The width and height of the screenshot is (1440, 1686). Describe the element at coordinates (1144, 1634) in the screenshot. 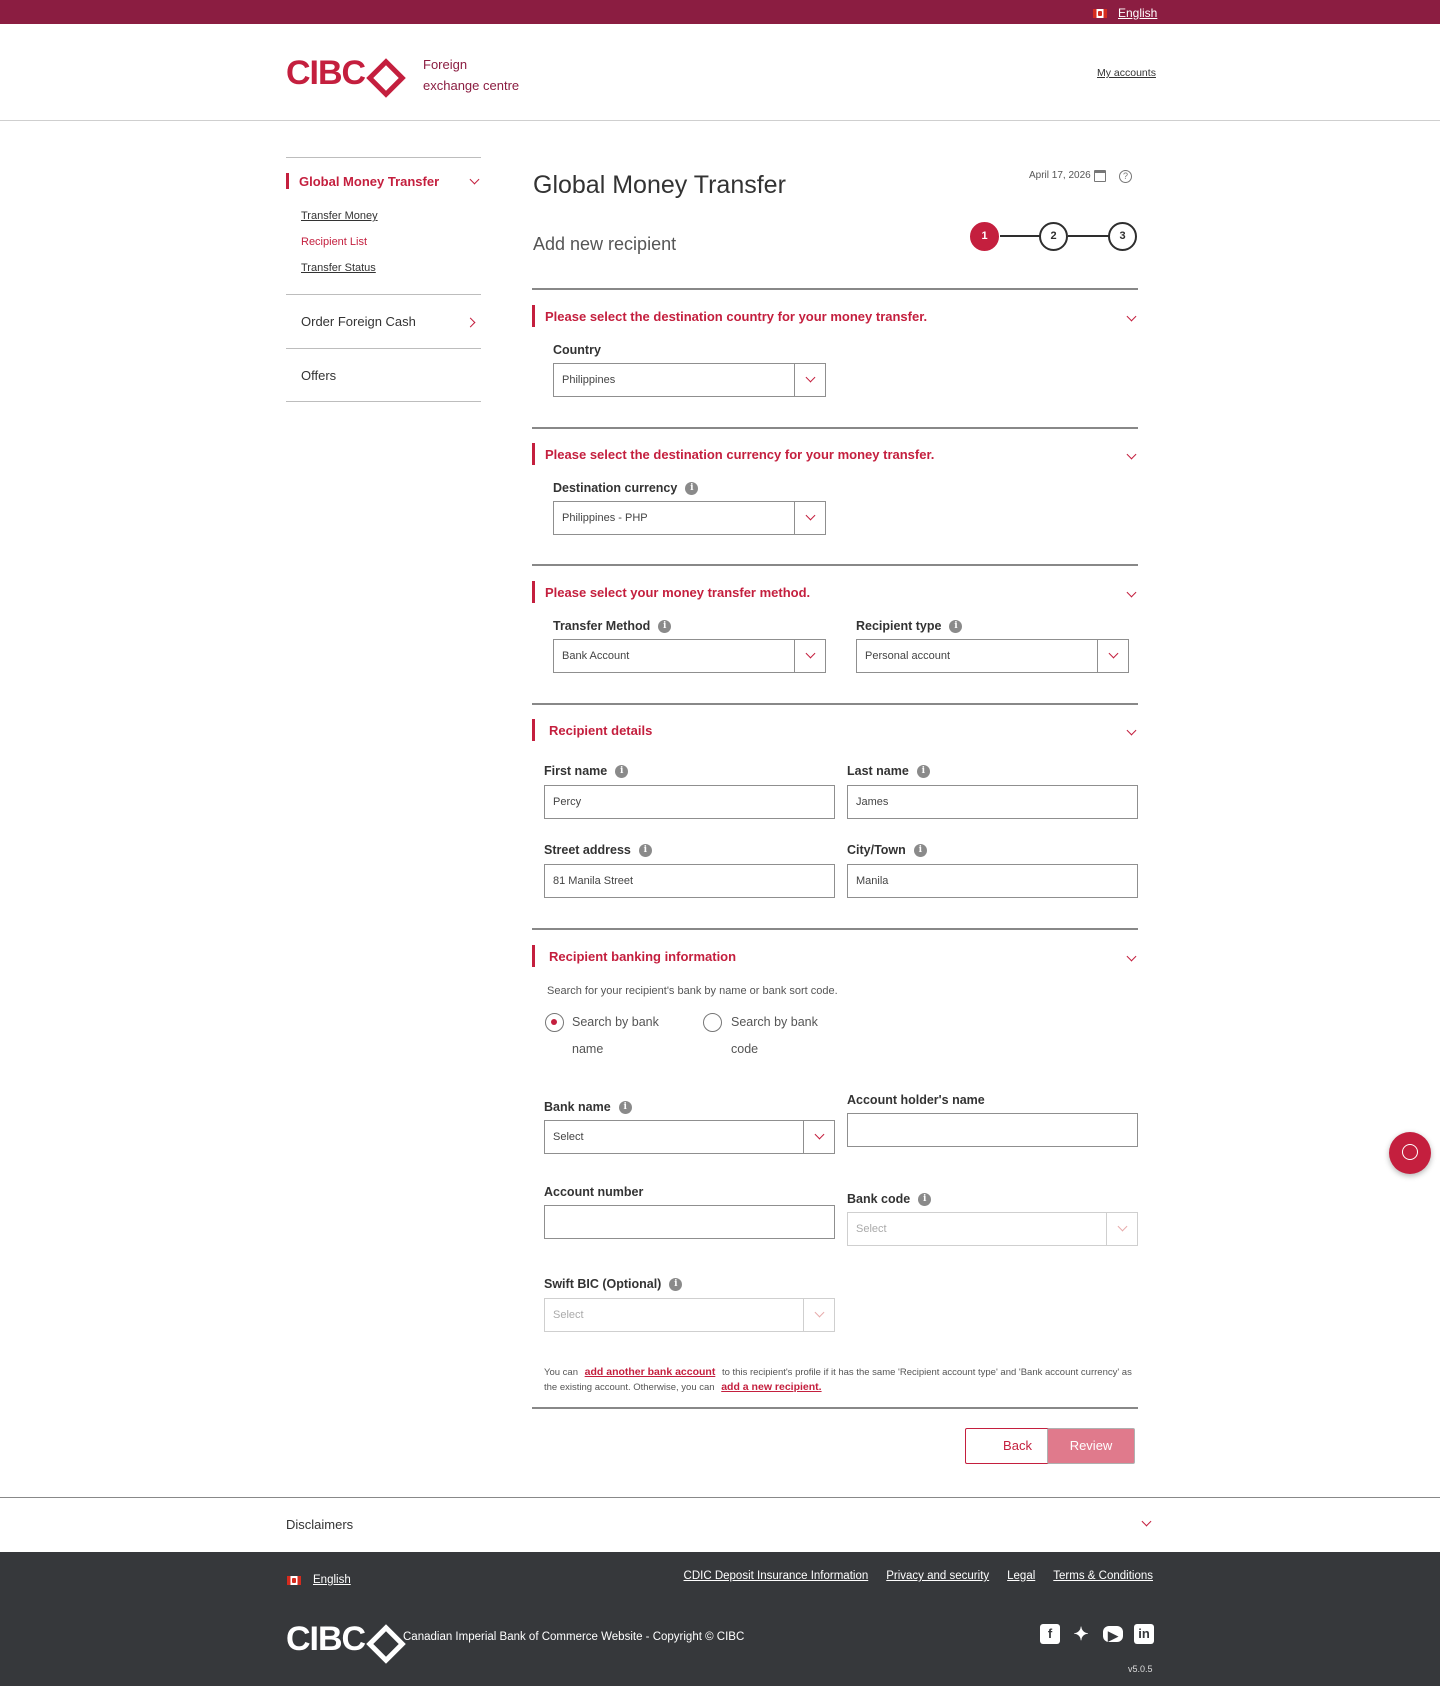

I see `linkedin-icon: in` at that location.